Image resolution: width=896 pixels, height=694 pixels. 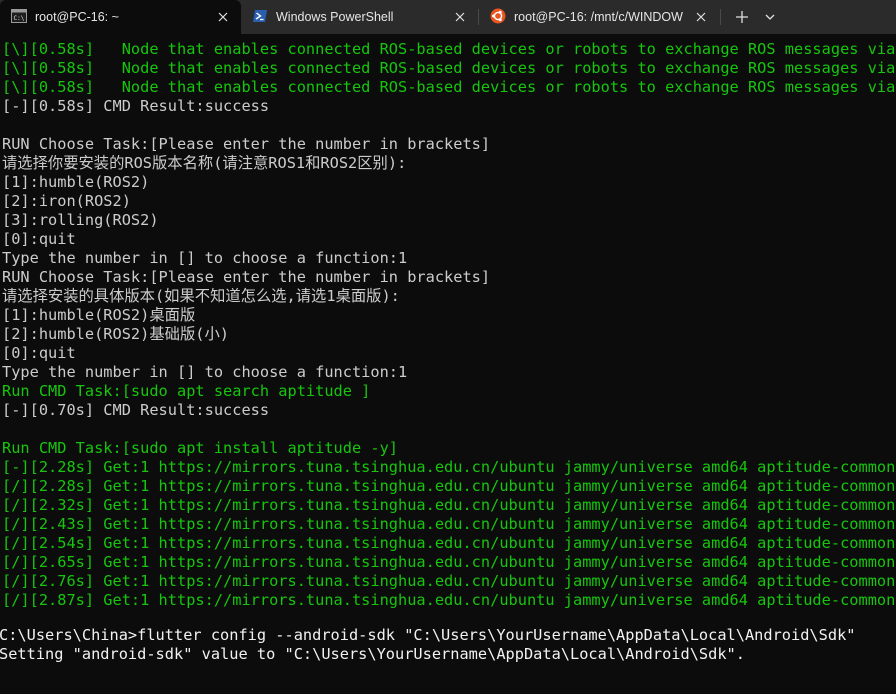 I want to click on tab-title: root@PC-16: /mnt/c/WINDOW, so click(x=598, y=17).